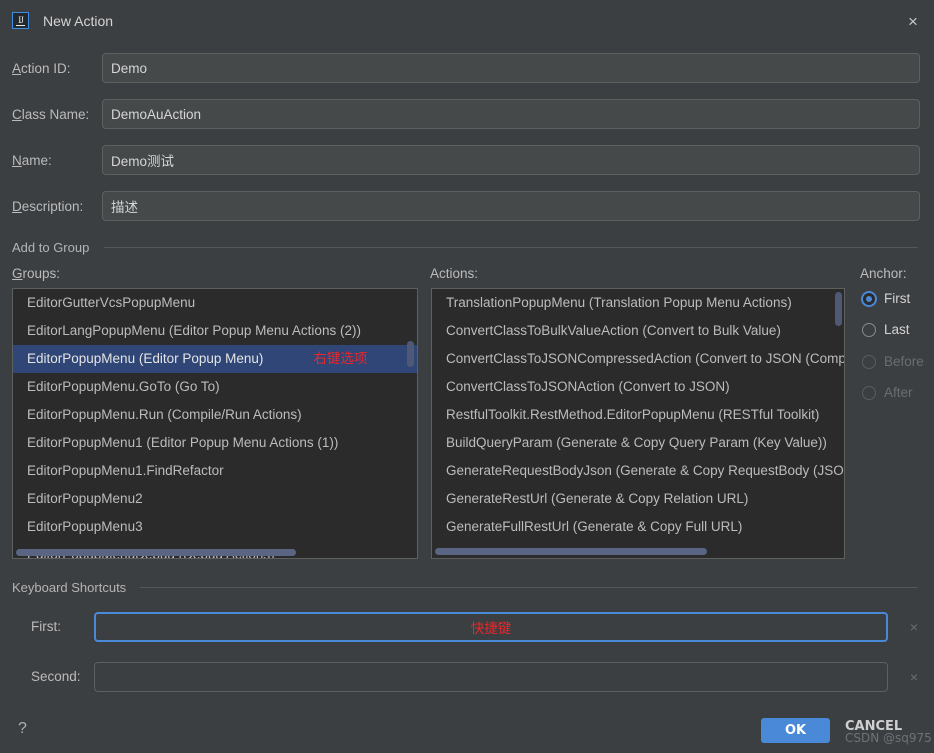 The width and height of the screenshot is (934, 753). I want to click on anchor-radio-label: After, so click(898, 392).